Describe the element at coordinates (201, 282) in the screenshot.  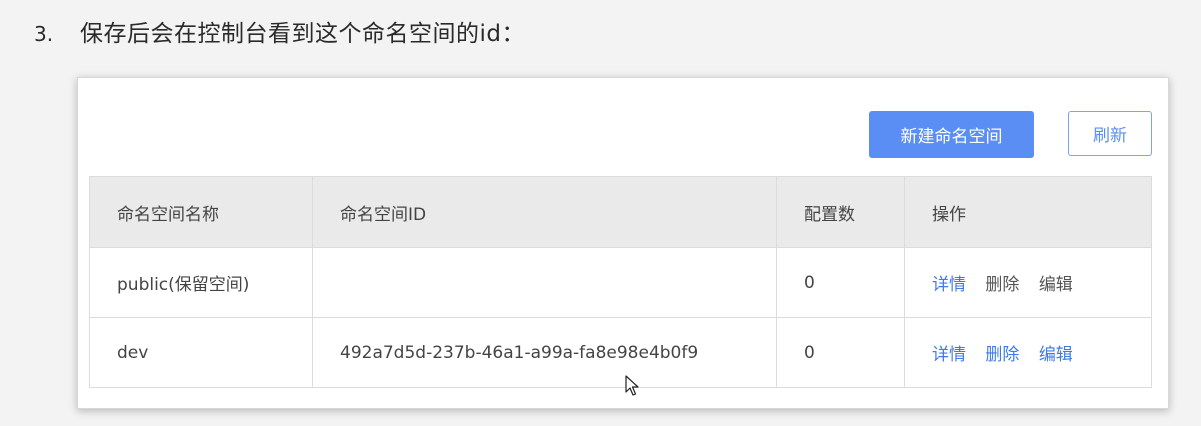
I see `namespace-name-cell: public(保留空间)` at that location.